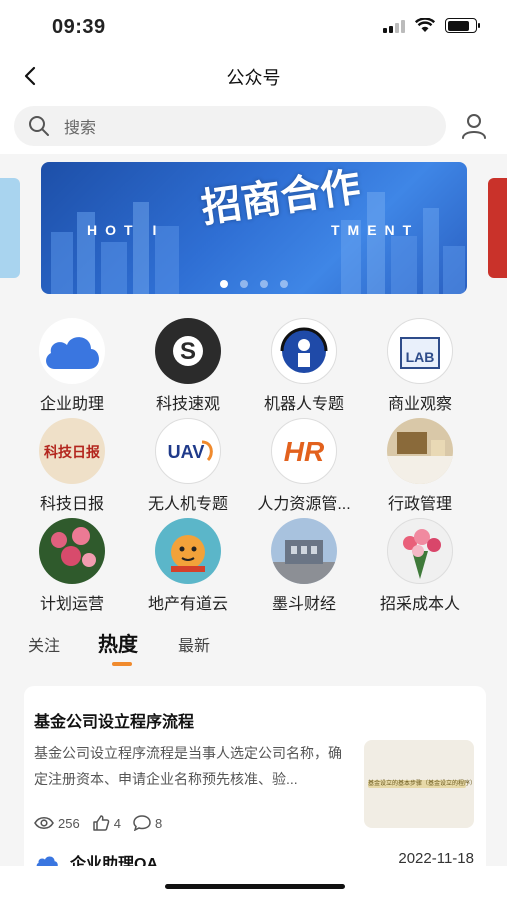  Describe the element at coordinates (69, 823) in the screenshot. I see `views-count: 256` at that location.